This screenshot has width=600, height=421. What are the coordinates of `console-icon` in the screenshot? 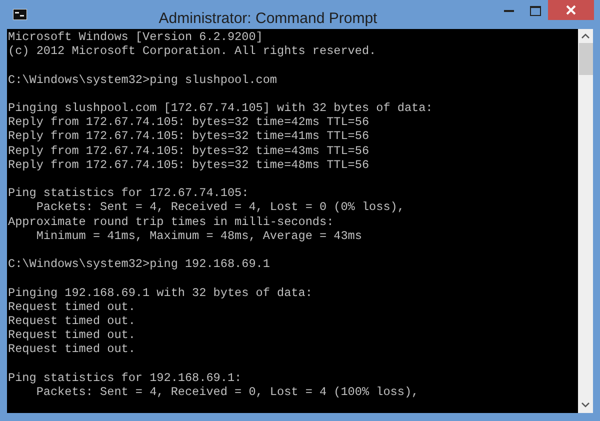 It's located at (20, 14).